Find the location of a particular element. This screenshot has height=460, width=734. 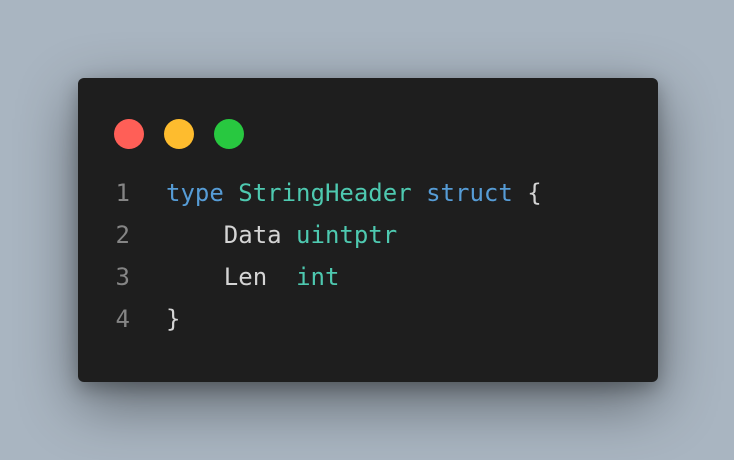

window-controls is located at coordinates (179, 134).